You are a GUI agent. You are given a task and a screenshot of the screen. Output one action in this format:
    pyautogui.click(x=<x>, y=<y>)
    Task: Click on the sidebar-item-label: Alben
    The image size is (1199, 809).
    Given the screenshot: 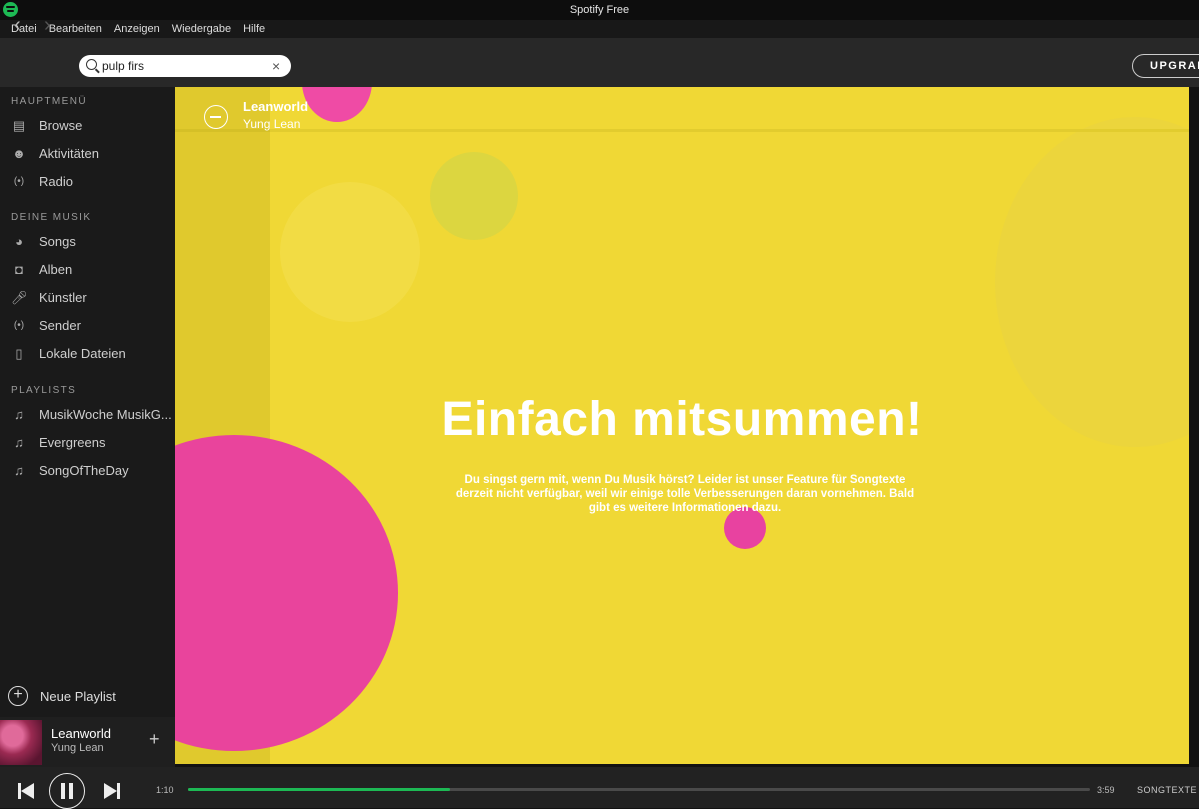 What is the action you would take?
    pyautogui.click(x=56, y=269)
    